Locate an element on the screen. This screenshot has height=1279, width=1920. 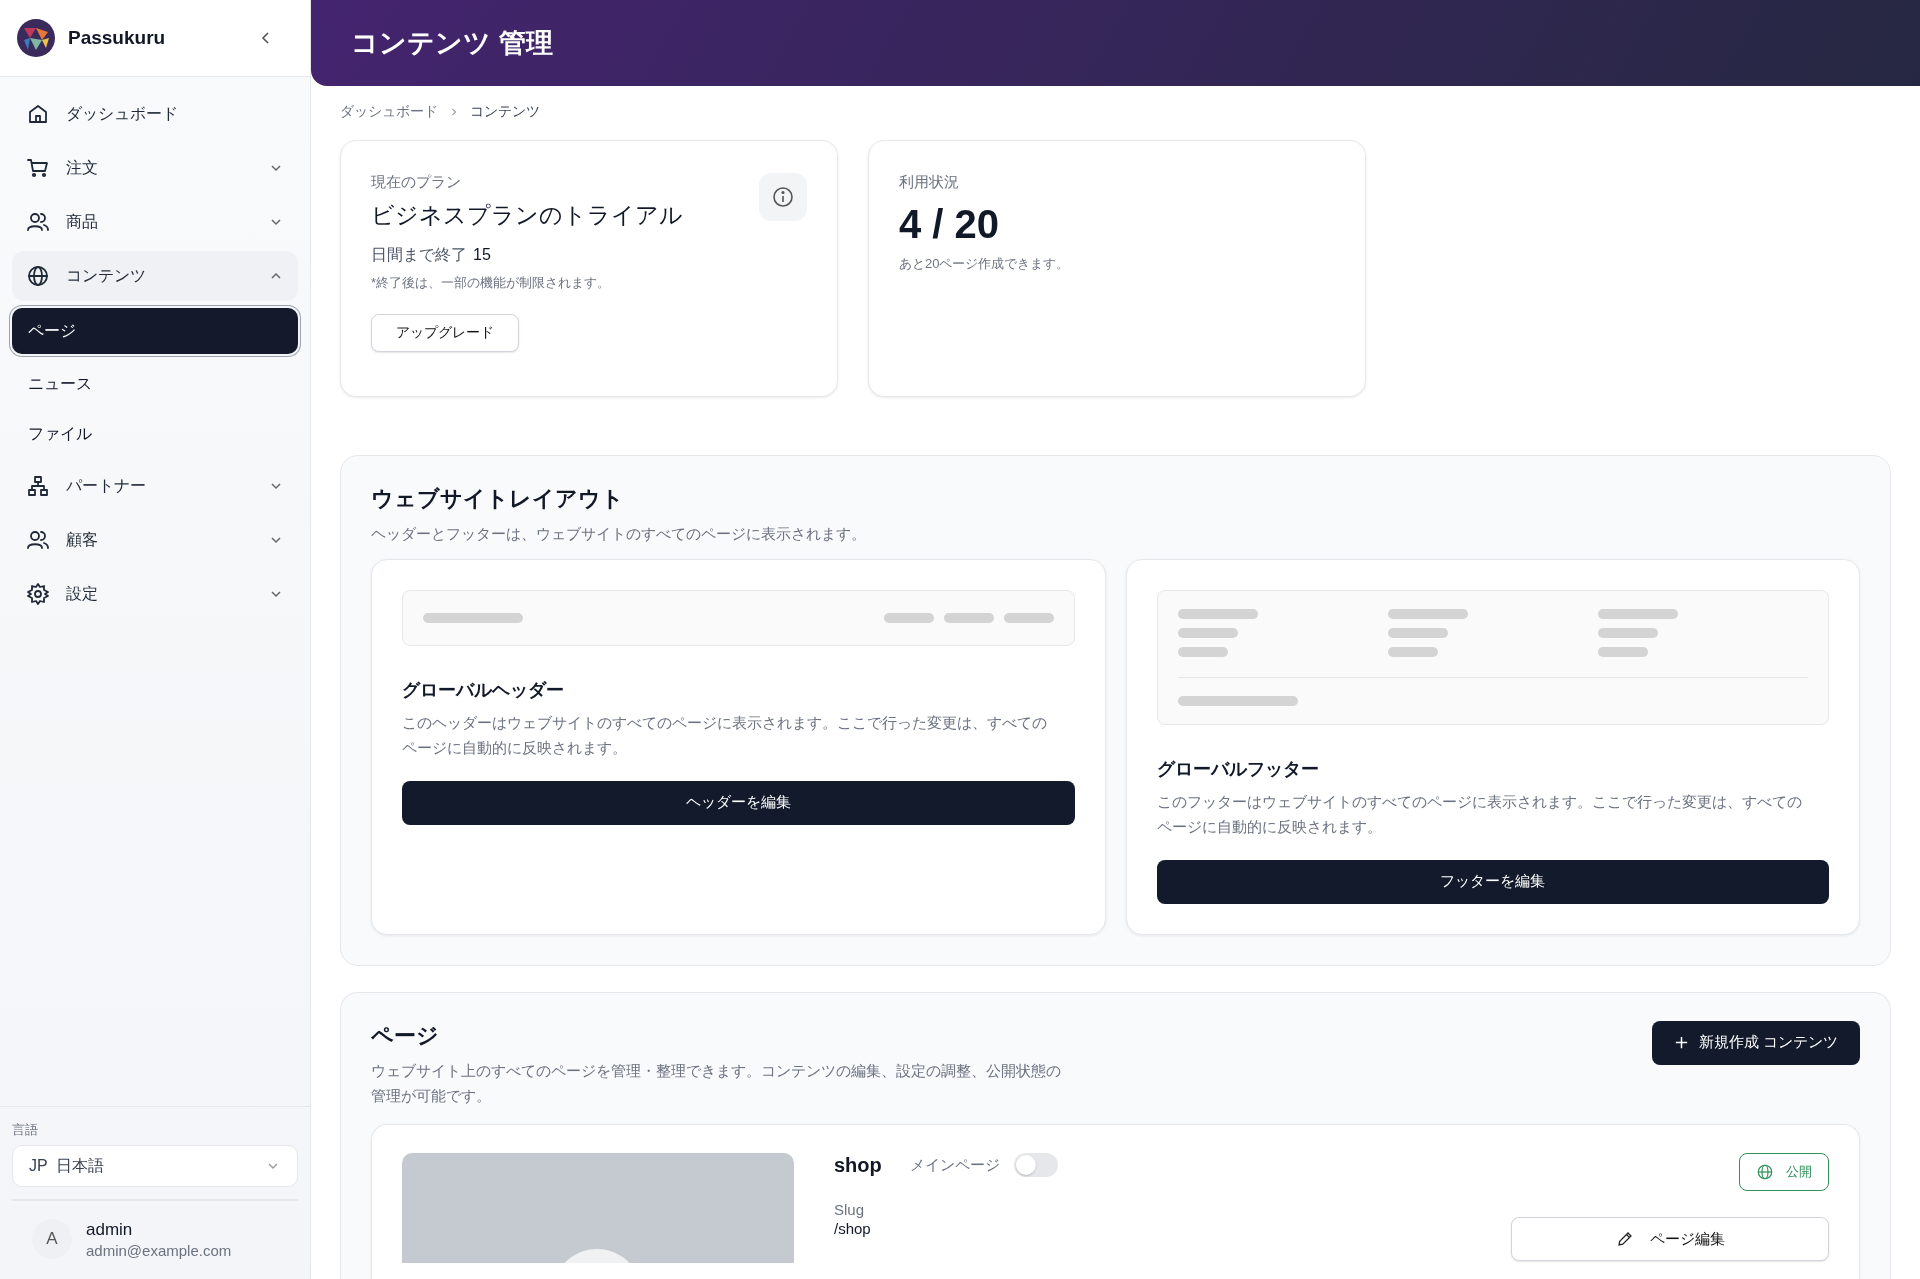
new-content-button: 新規作成 コンテンツ is located at coordinates (1755, 1042).